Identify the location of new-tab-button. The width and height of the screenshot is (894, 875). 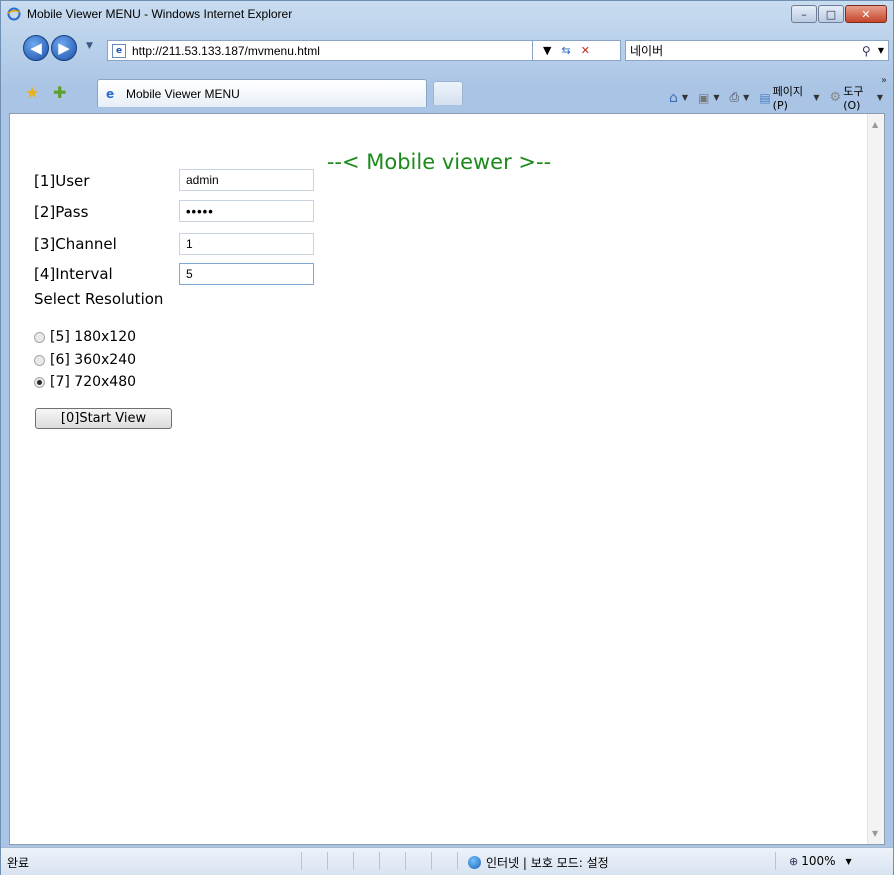
(448, 93).